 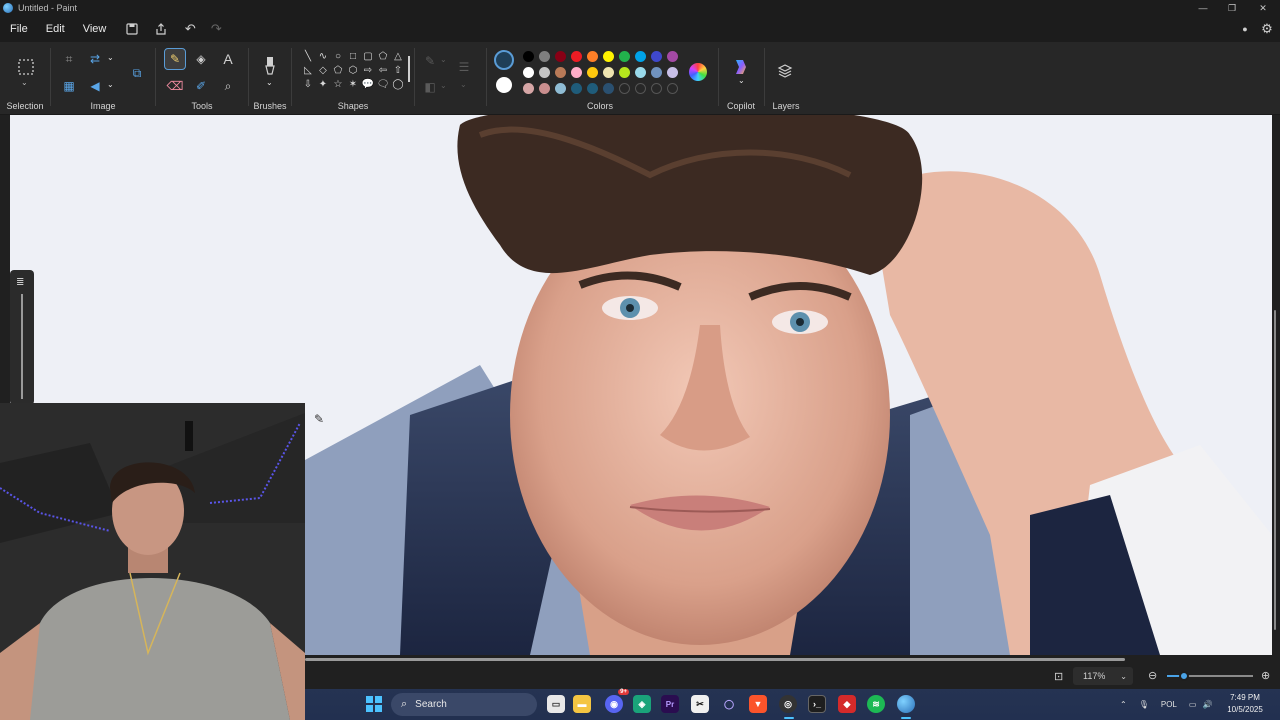 What do you see at coordinates (55, 29) in the screenshot?
I see `menu-edit: Edit` at bounding box center [55, 29].